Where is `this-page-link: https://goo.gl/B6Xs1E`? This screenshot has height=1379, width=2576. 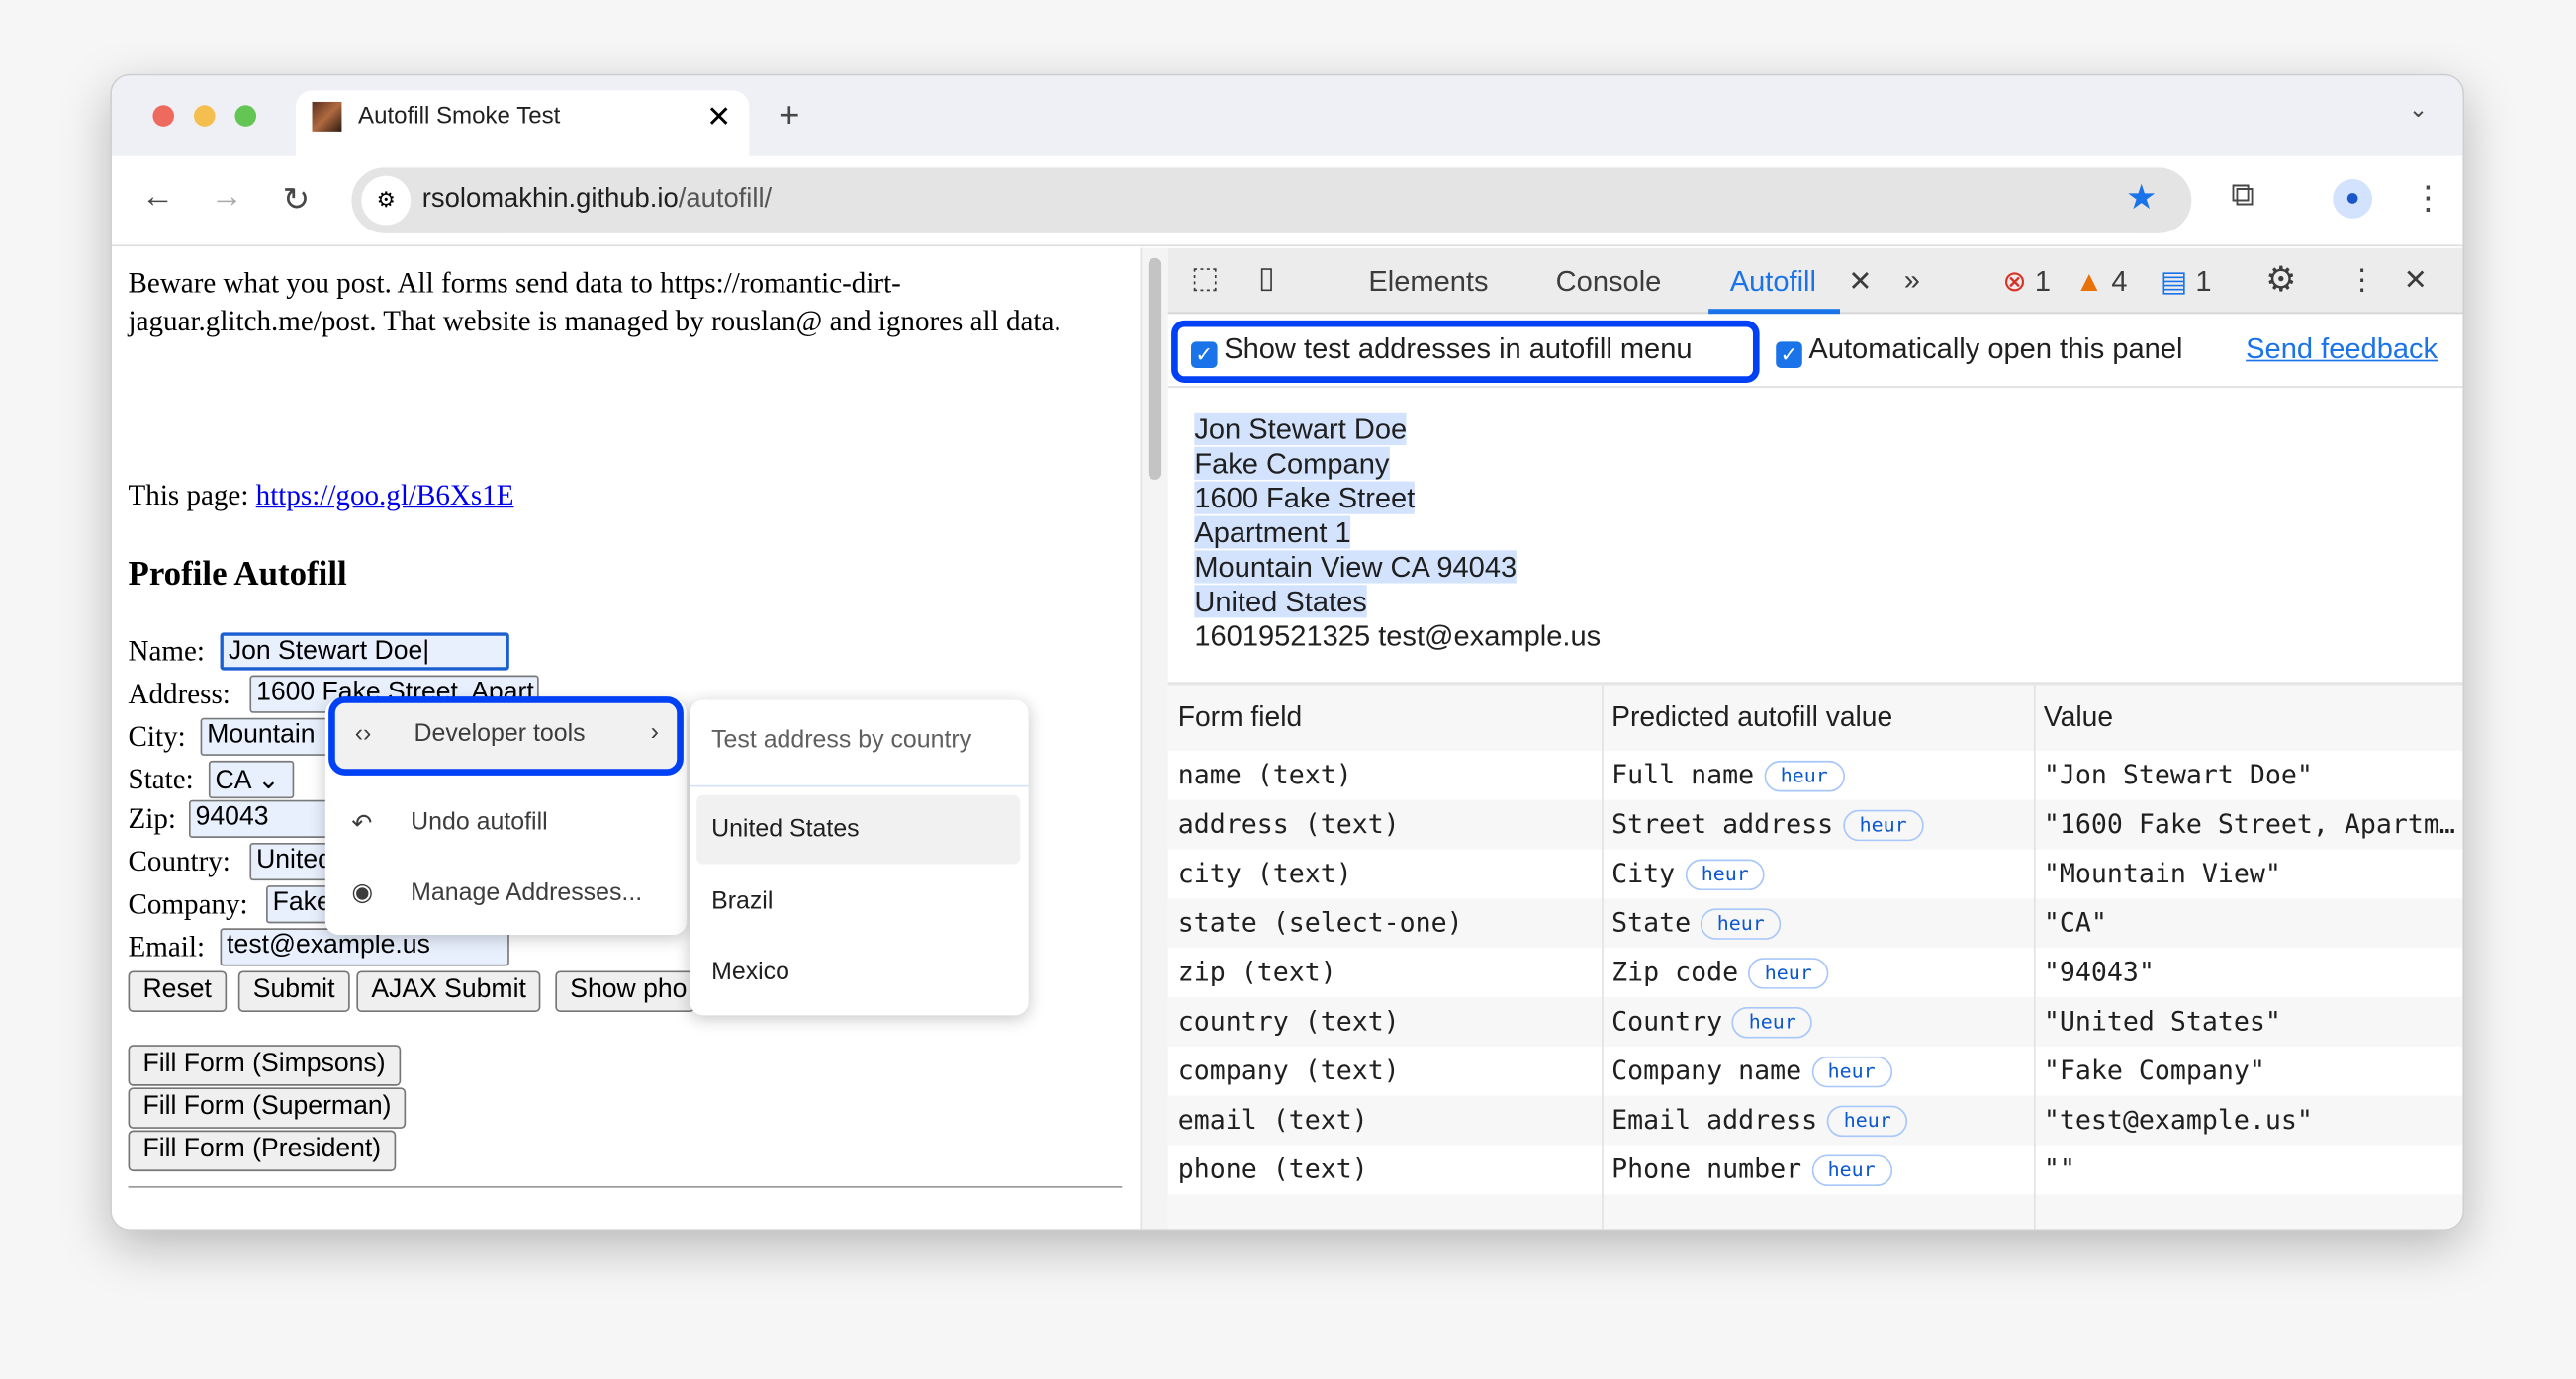 this-page-link: https://goo.gl/B6Xs1E is located at coordinates (385, 494).